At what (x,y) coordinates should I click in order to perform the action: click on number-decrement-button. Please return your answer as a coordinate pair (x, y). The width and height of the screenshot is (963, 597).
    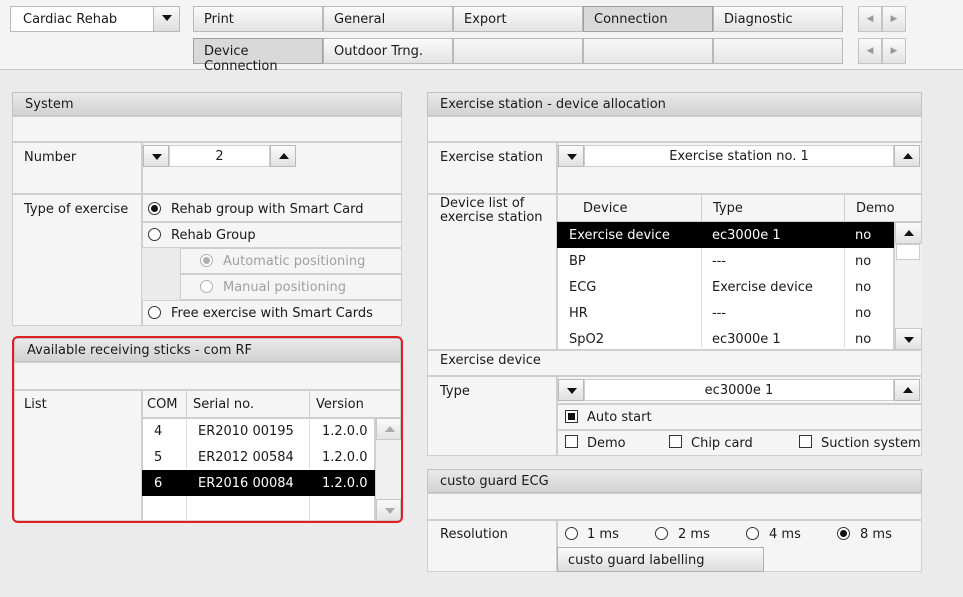
    Looking at the image, I should click on (156, 156).